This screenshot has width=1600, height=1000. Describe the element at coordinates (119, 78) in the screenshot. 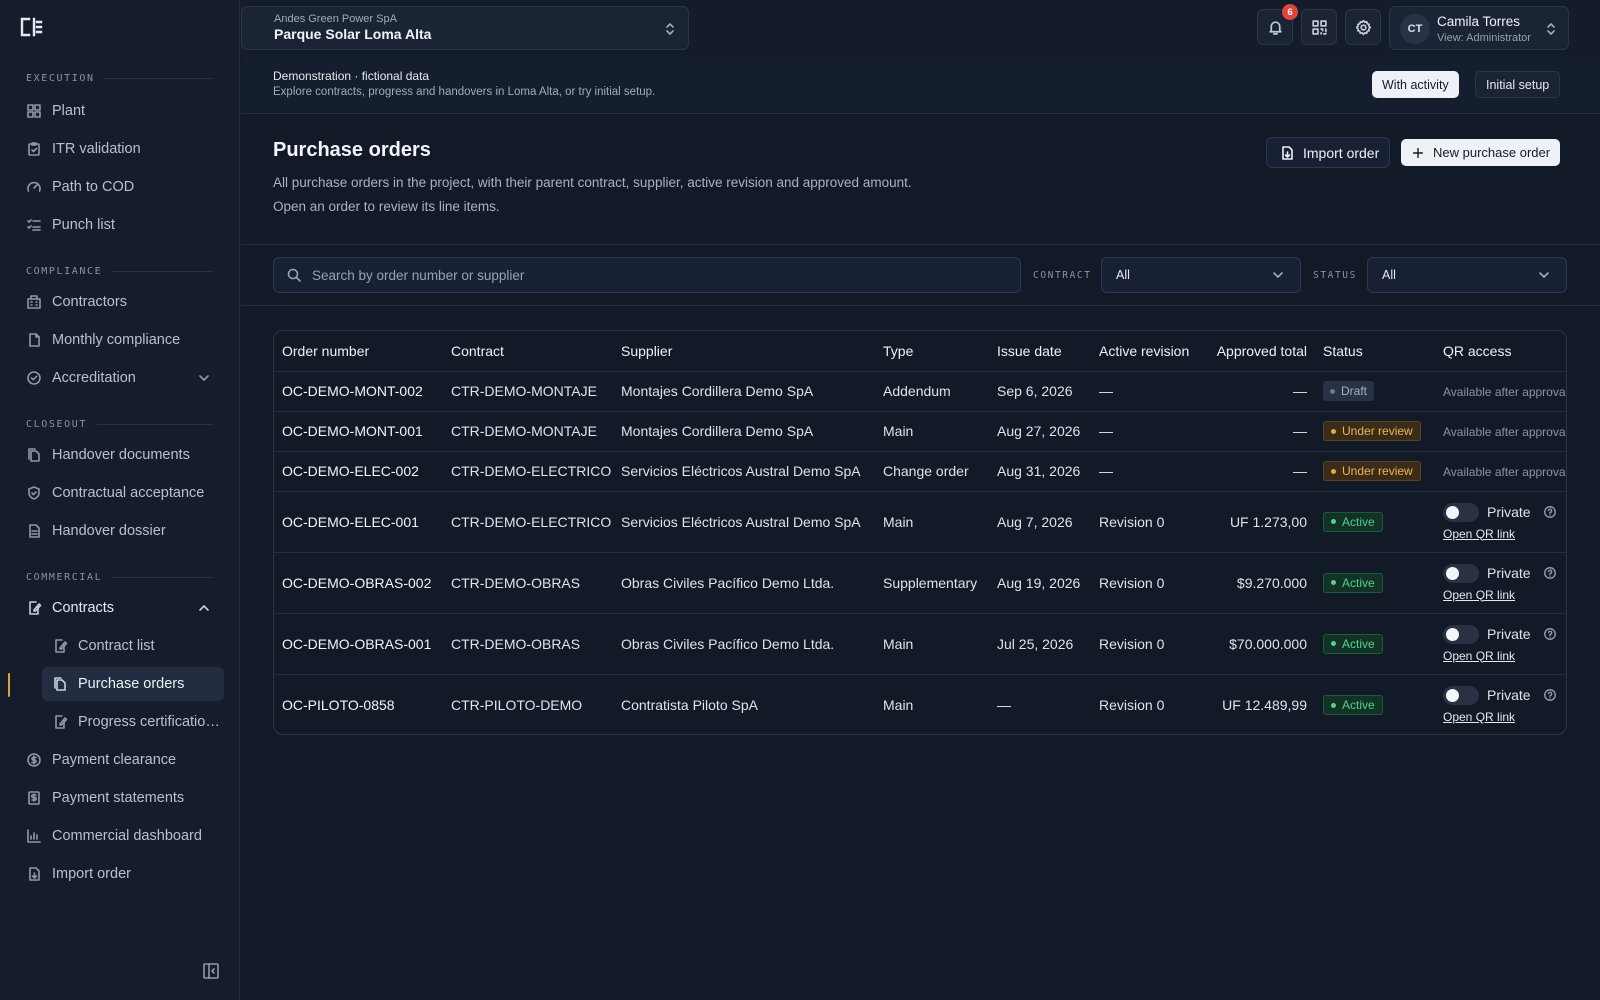

I see `section-head-execution: EXECUTION` at that location.